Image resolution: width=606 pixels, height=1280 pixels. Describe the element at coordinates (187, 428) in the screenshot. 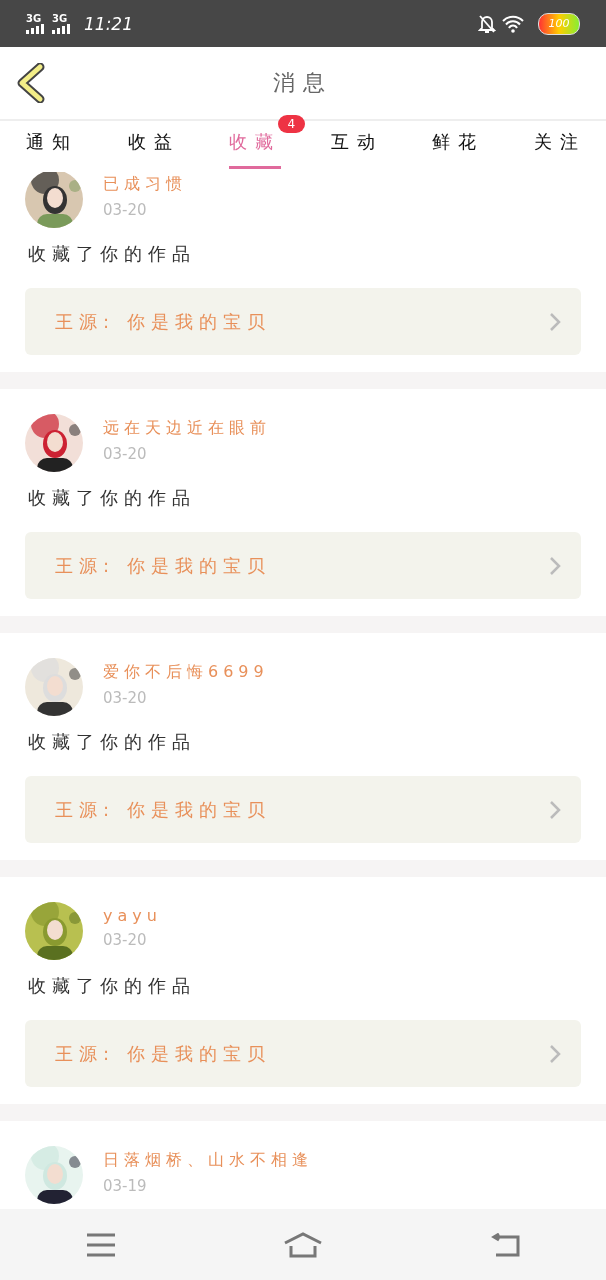

I see `user-name: 远在天边近在眼前` at that location.